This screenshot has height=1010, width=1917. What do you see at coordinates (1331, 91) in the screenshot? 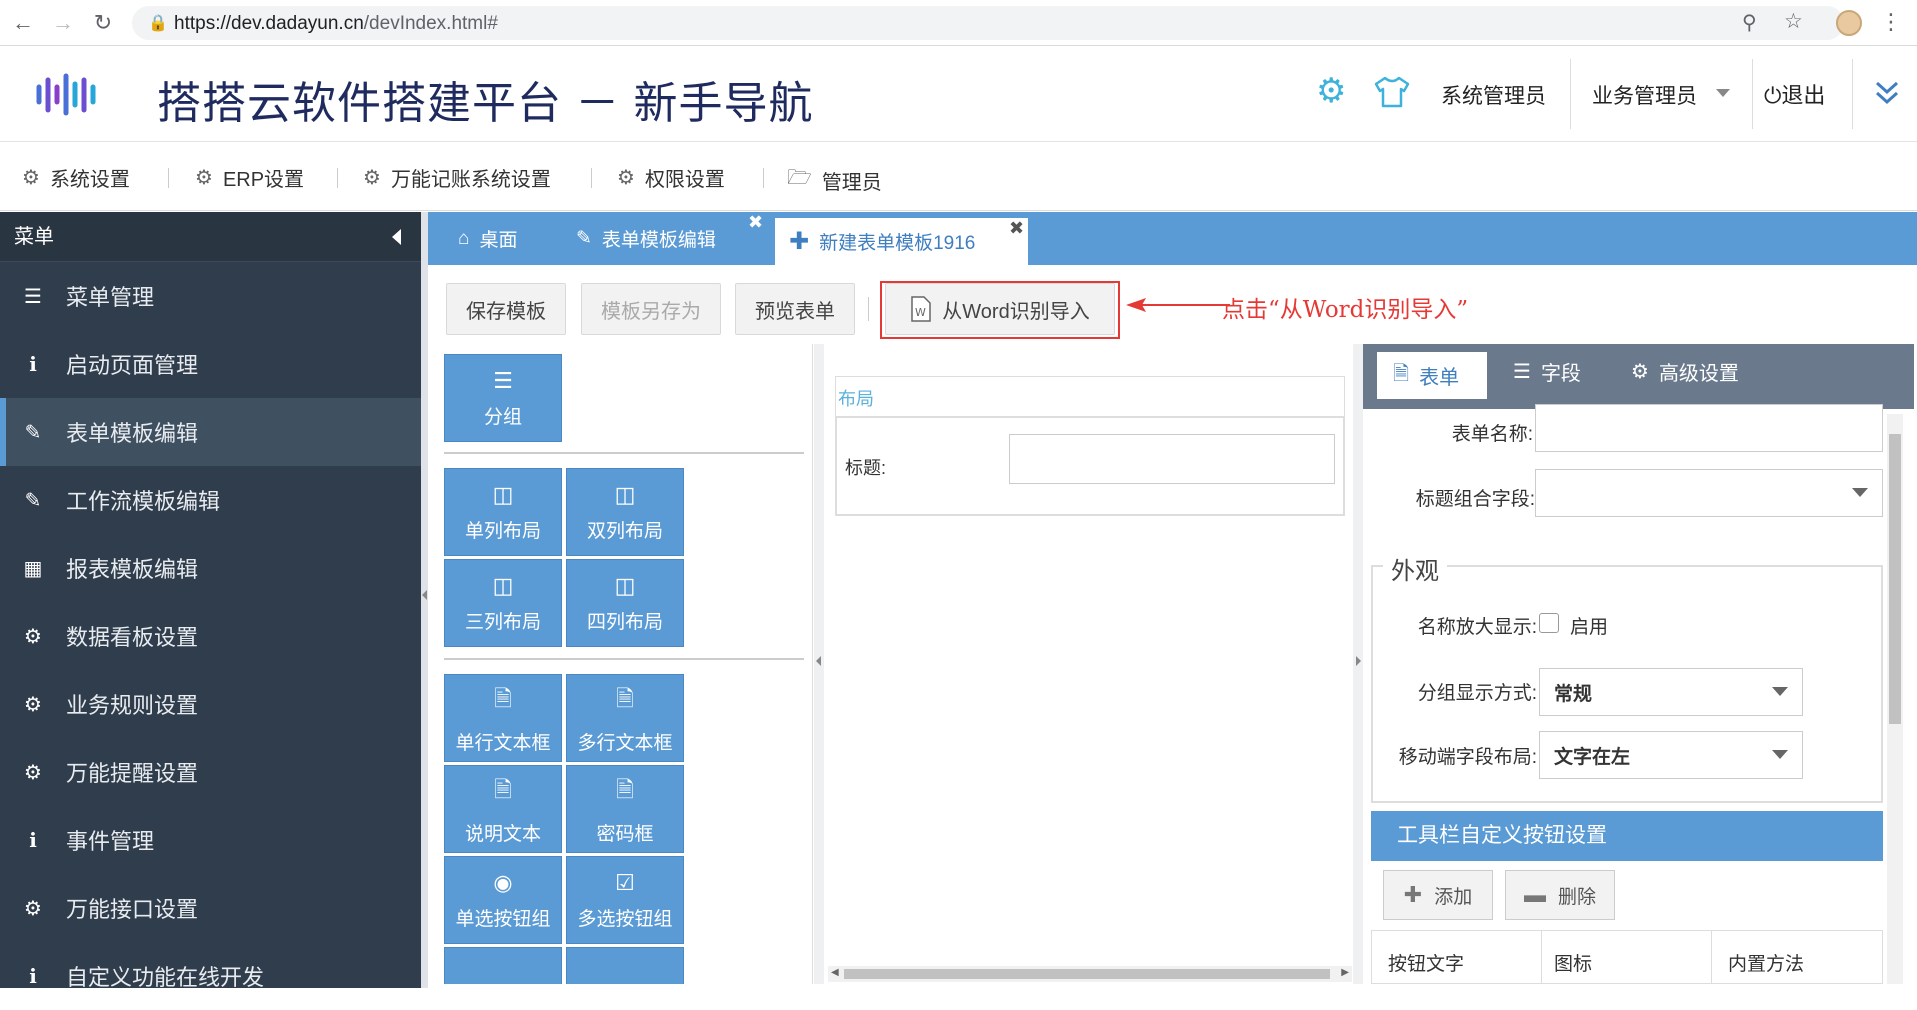
I see `settings-gear-icon: ⚙` at bounding box center [1331, 91].